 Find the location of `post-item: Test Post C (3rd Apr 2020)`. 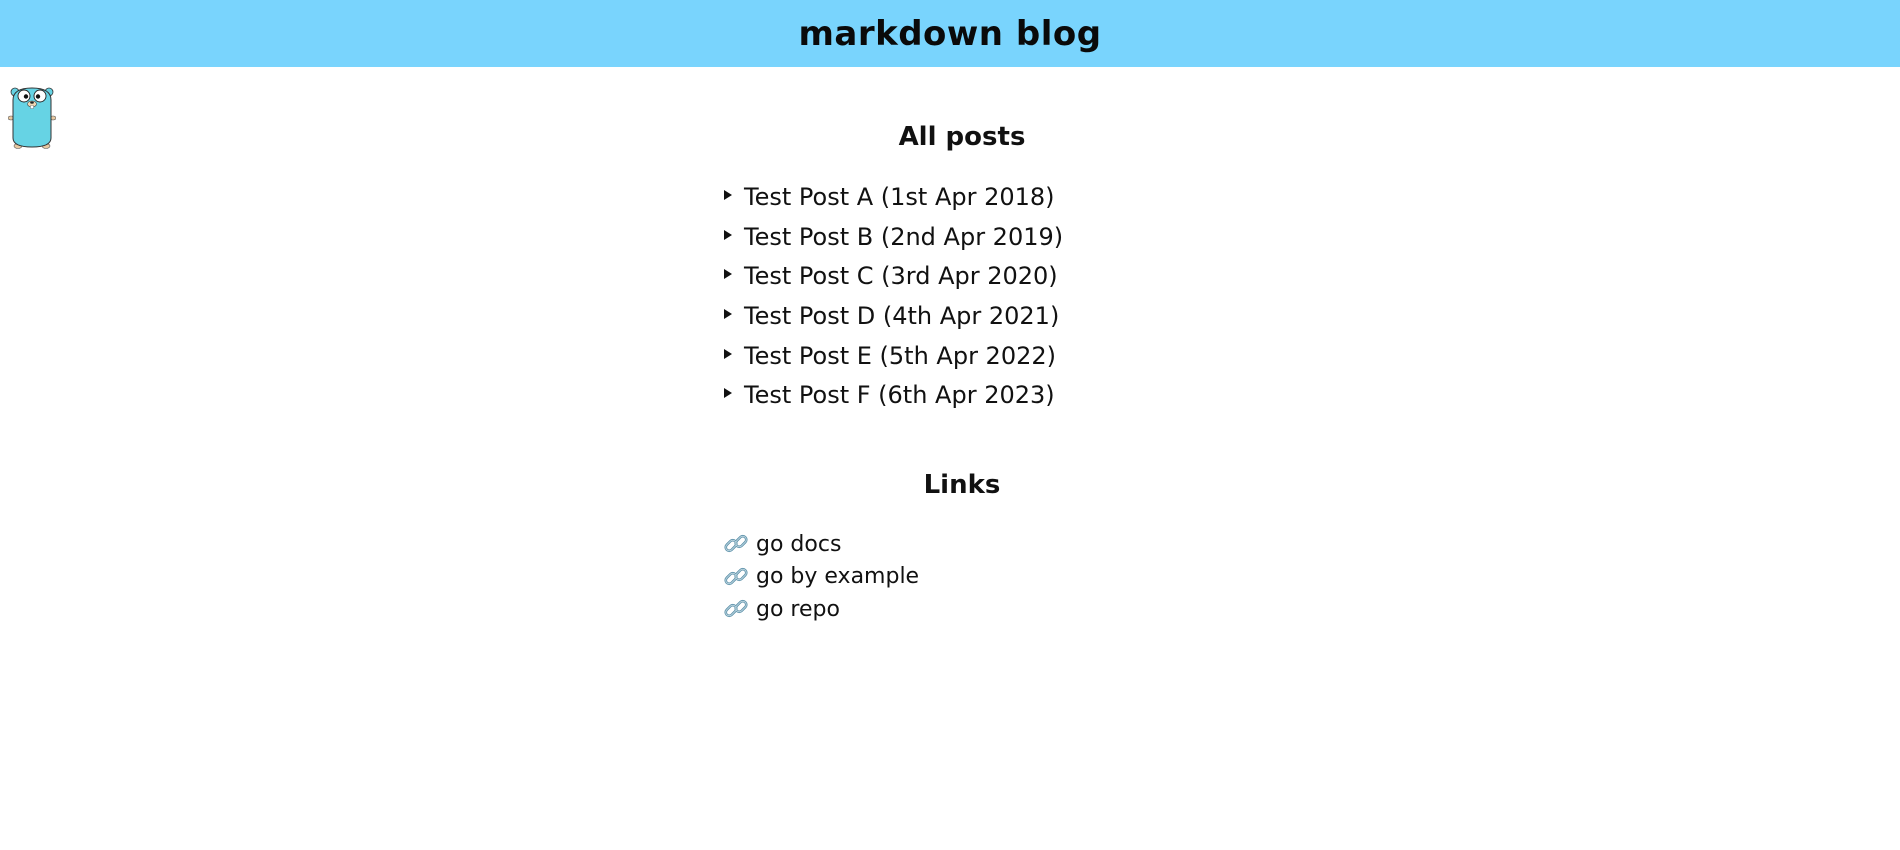

post-item: Test Post C (3rd Apr 2020) is located at coordinates (893, 276).